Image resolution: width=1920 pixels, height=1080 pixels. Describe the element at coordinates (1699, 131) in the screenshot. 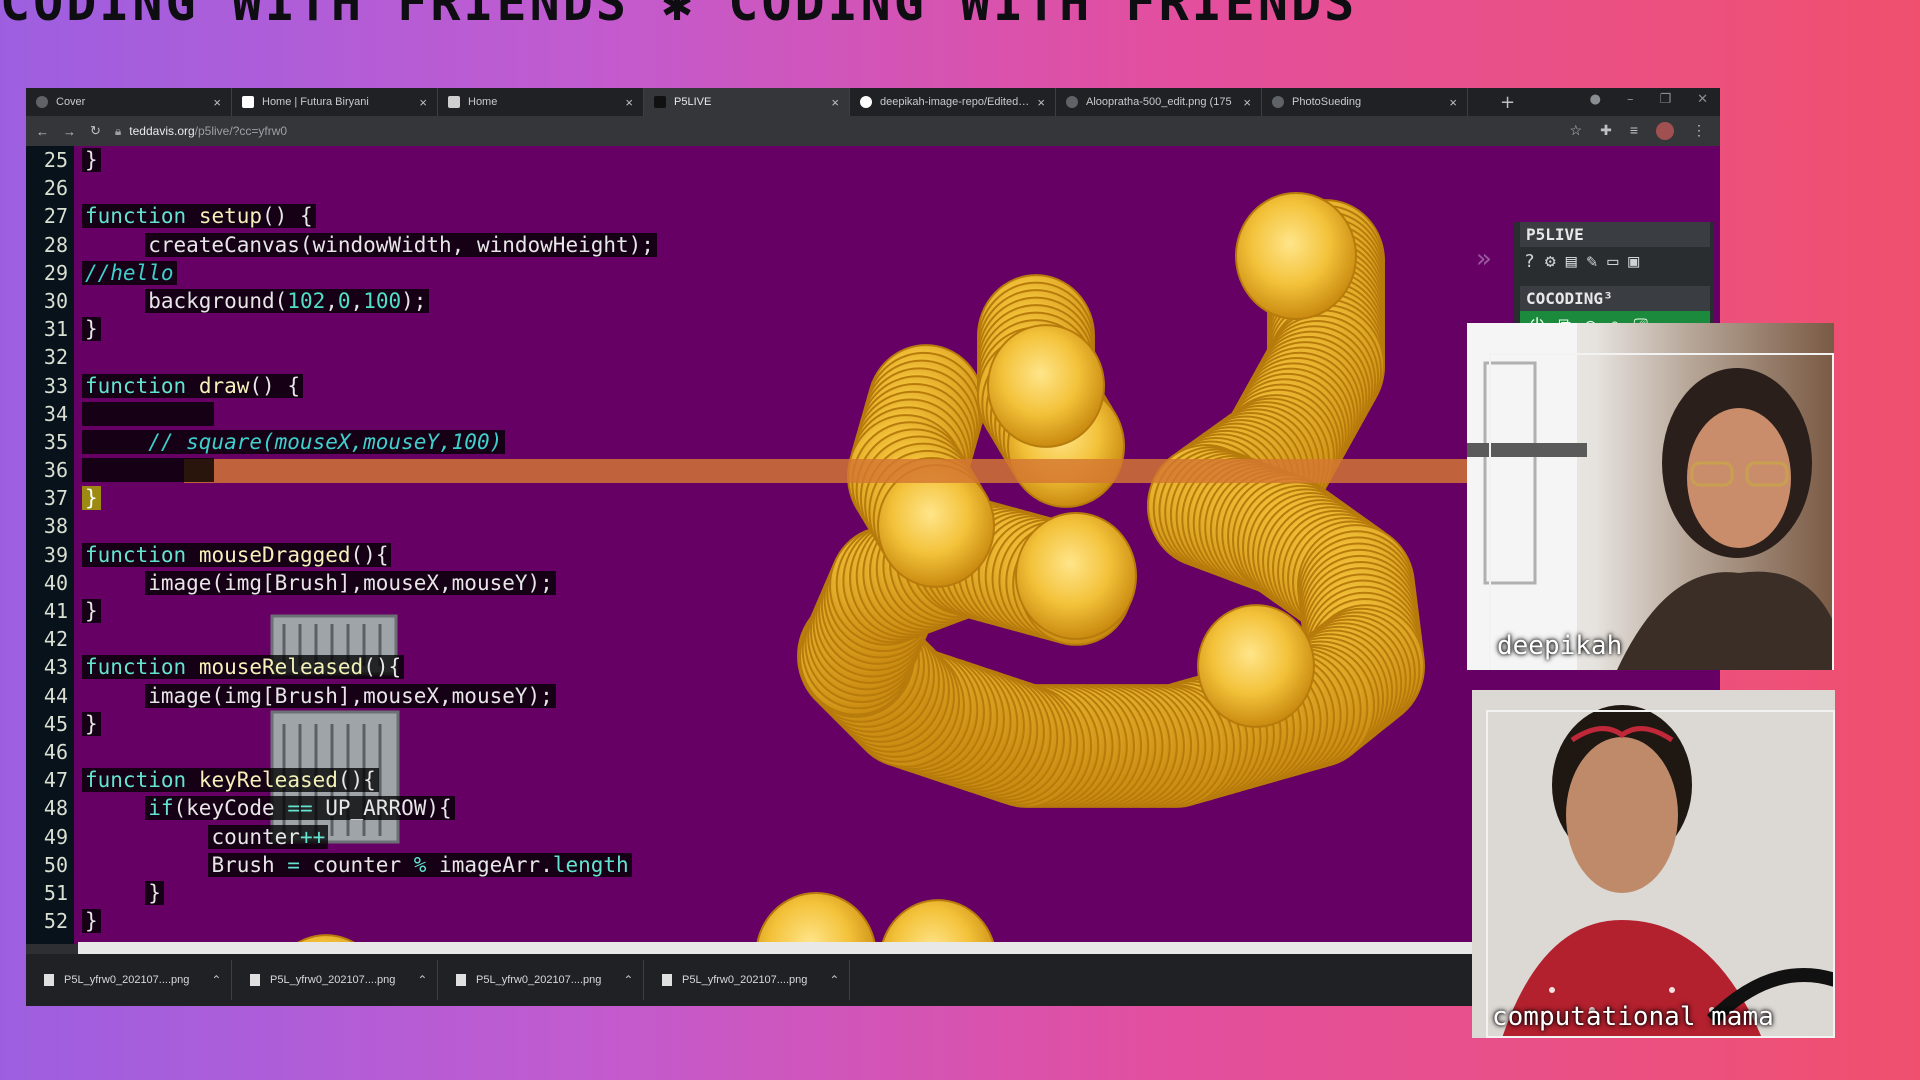

I see `menu-icon: ⋮` at that location.